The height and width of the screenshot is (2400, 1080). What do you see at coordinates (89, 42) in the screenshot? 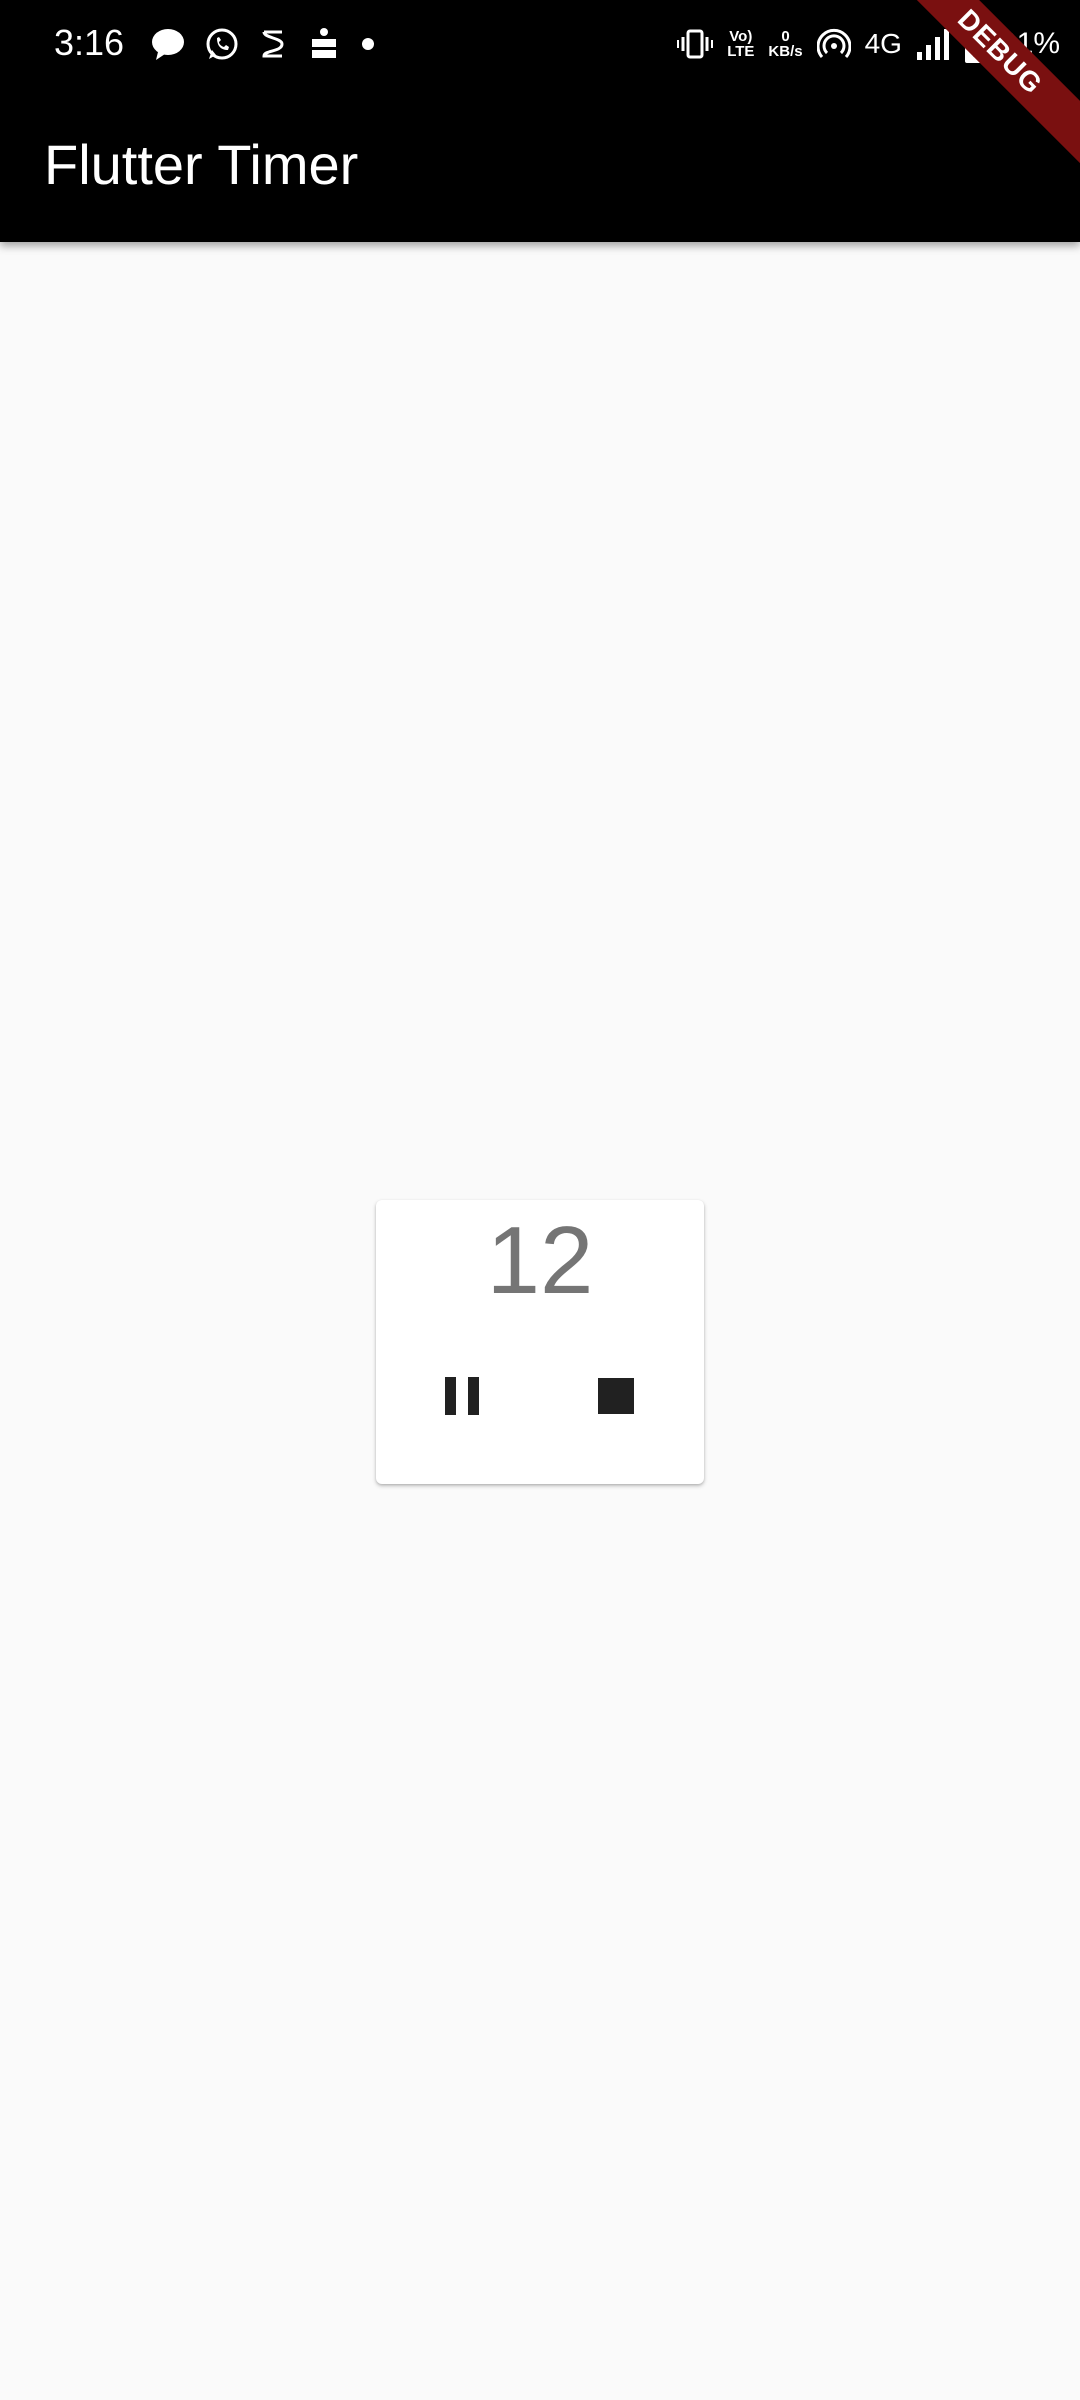
I see `status-time: 3:16` at bounding box center [89, 42].